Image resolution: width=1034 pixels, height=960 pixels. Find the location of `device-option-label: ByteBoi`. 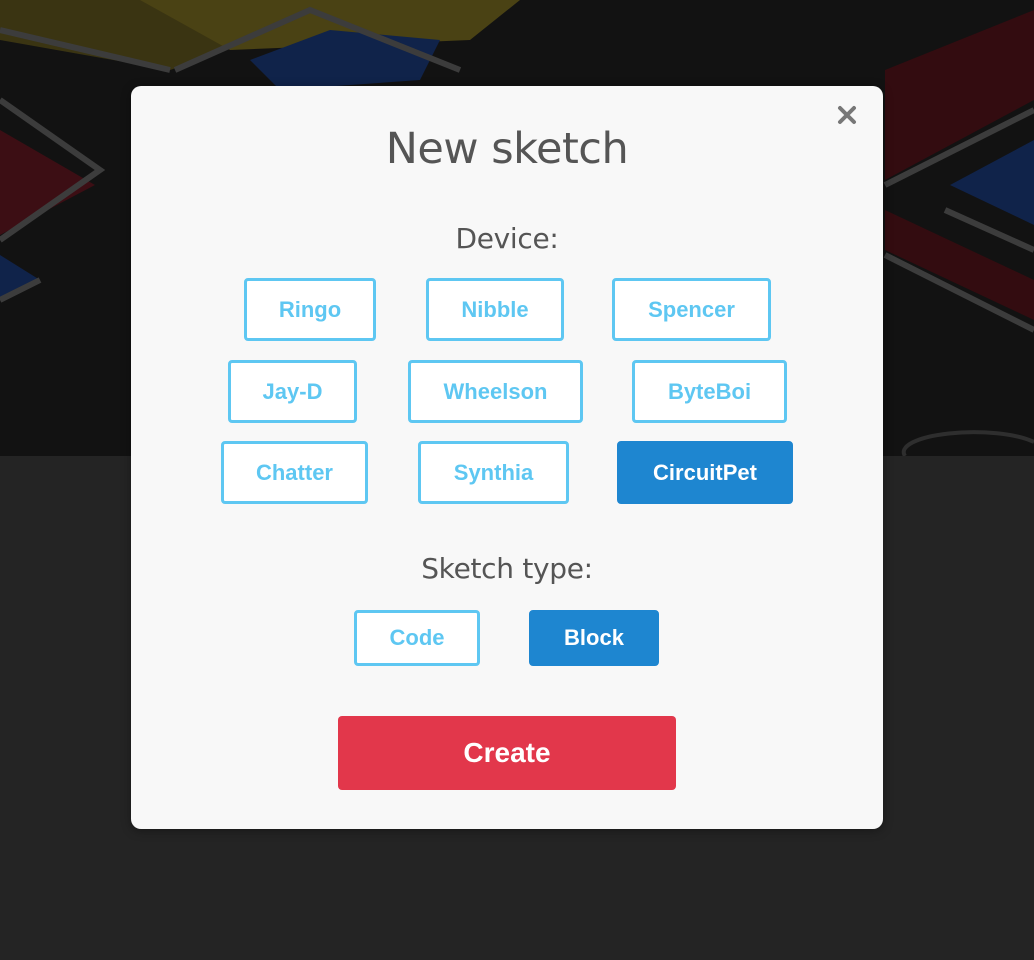

device-option-label: ByteBoi is located at coordinates (709, 391).